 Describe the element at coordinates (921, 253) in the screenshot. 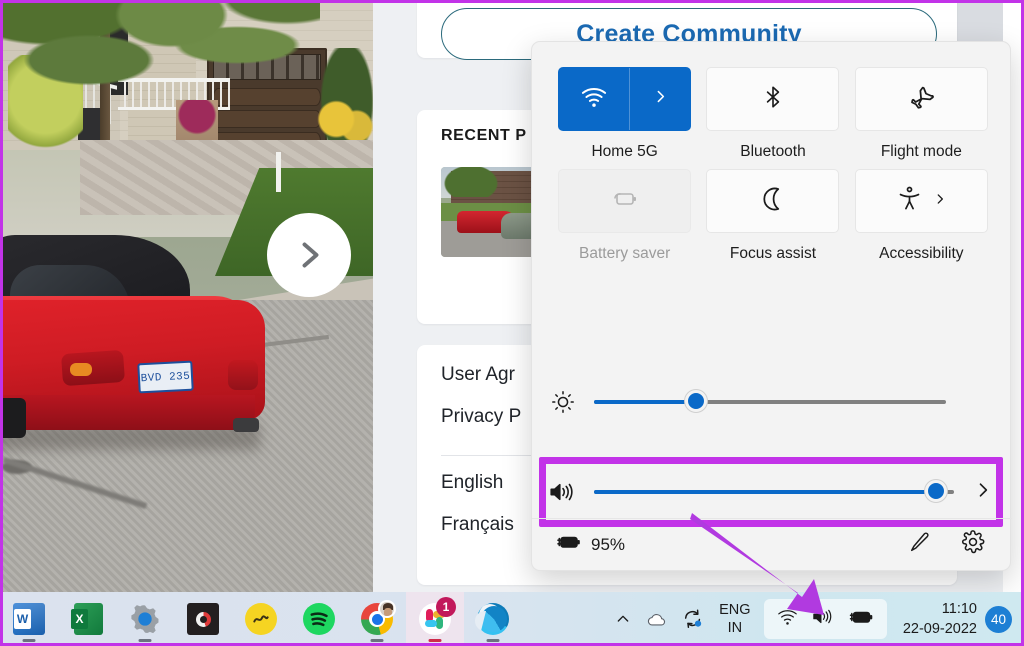

I see `quick-tile-label: Accessibility` at that location.